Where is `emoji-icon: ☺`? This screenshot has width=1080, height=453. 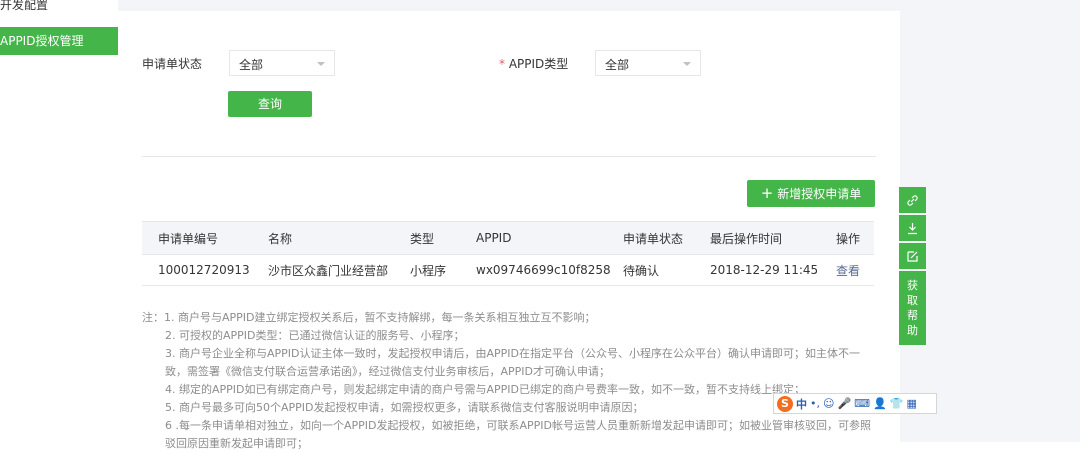
emoji-icon: ☺ is located at coordinates (828, 403).